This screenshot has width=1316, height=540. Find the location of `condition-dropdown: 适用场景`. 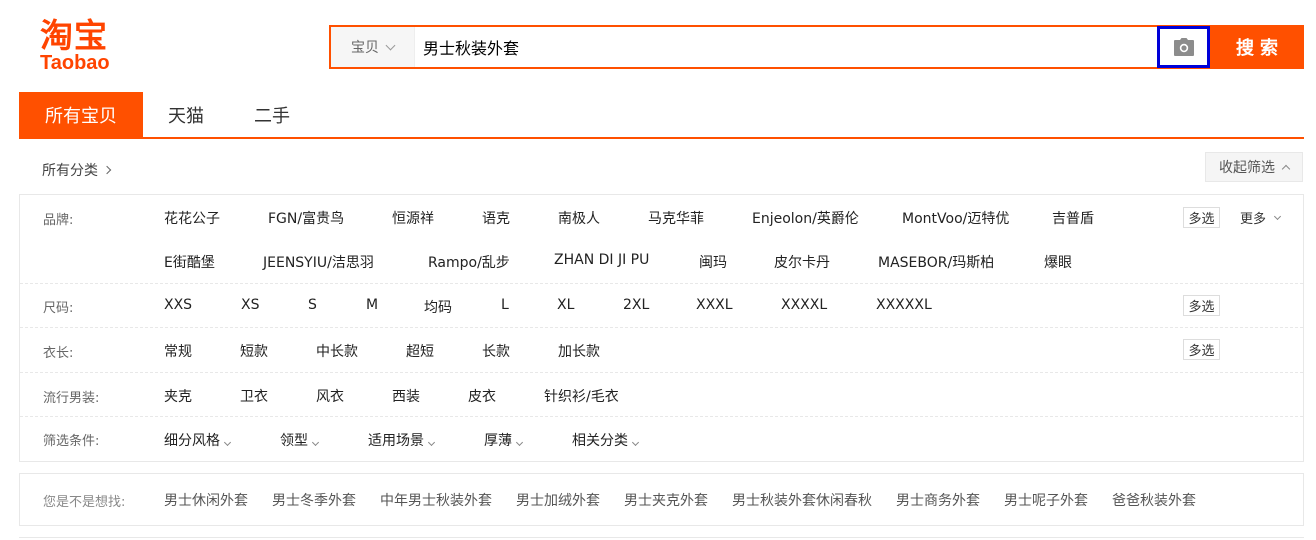

condition-dropdown: 适用场景 is located at coordinates (402, 440).